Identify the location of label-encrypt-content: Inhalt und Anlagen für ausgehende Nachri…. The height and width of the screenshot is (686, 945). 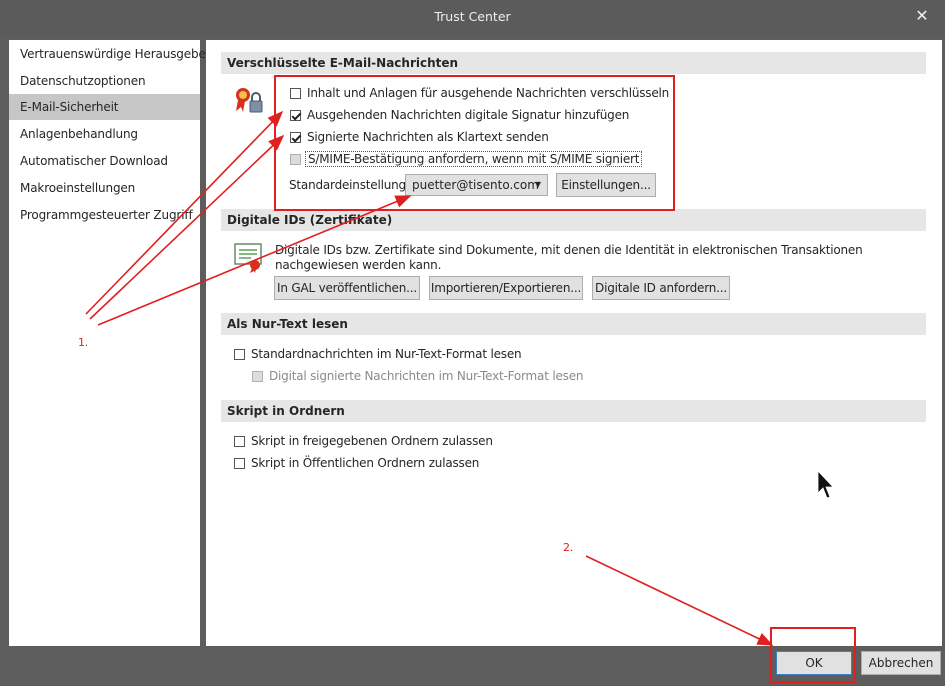
(488, 93).